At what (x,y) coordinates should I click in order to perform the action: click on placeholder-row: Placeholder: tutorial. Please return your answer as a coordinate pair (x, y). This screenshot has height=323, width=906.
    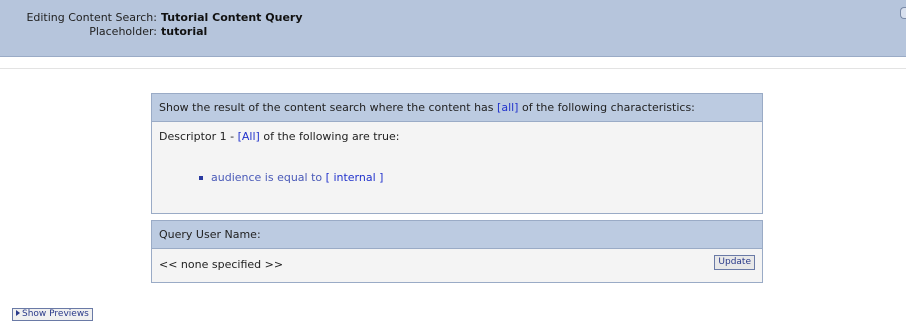
    Looking at the image, I should click on (112, 32).